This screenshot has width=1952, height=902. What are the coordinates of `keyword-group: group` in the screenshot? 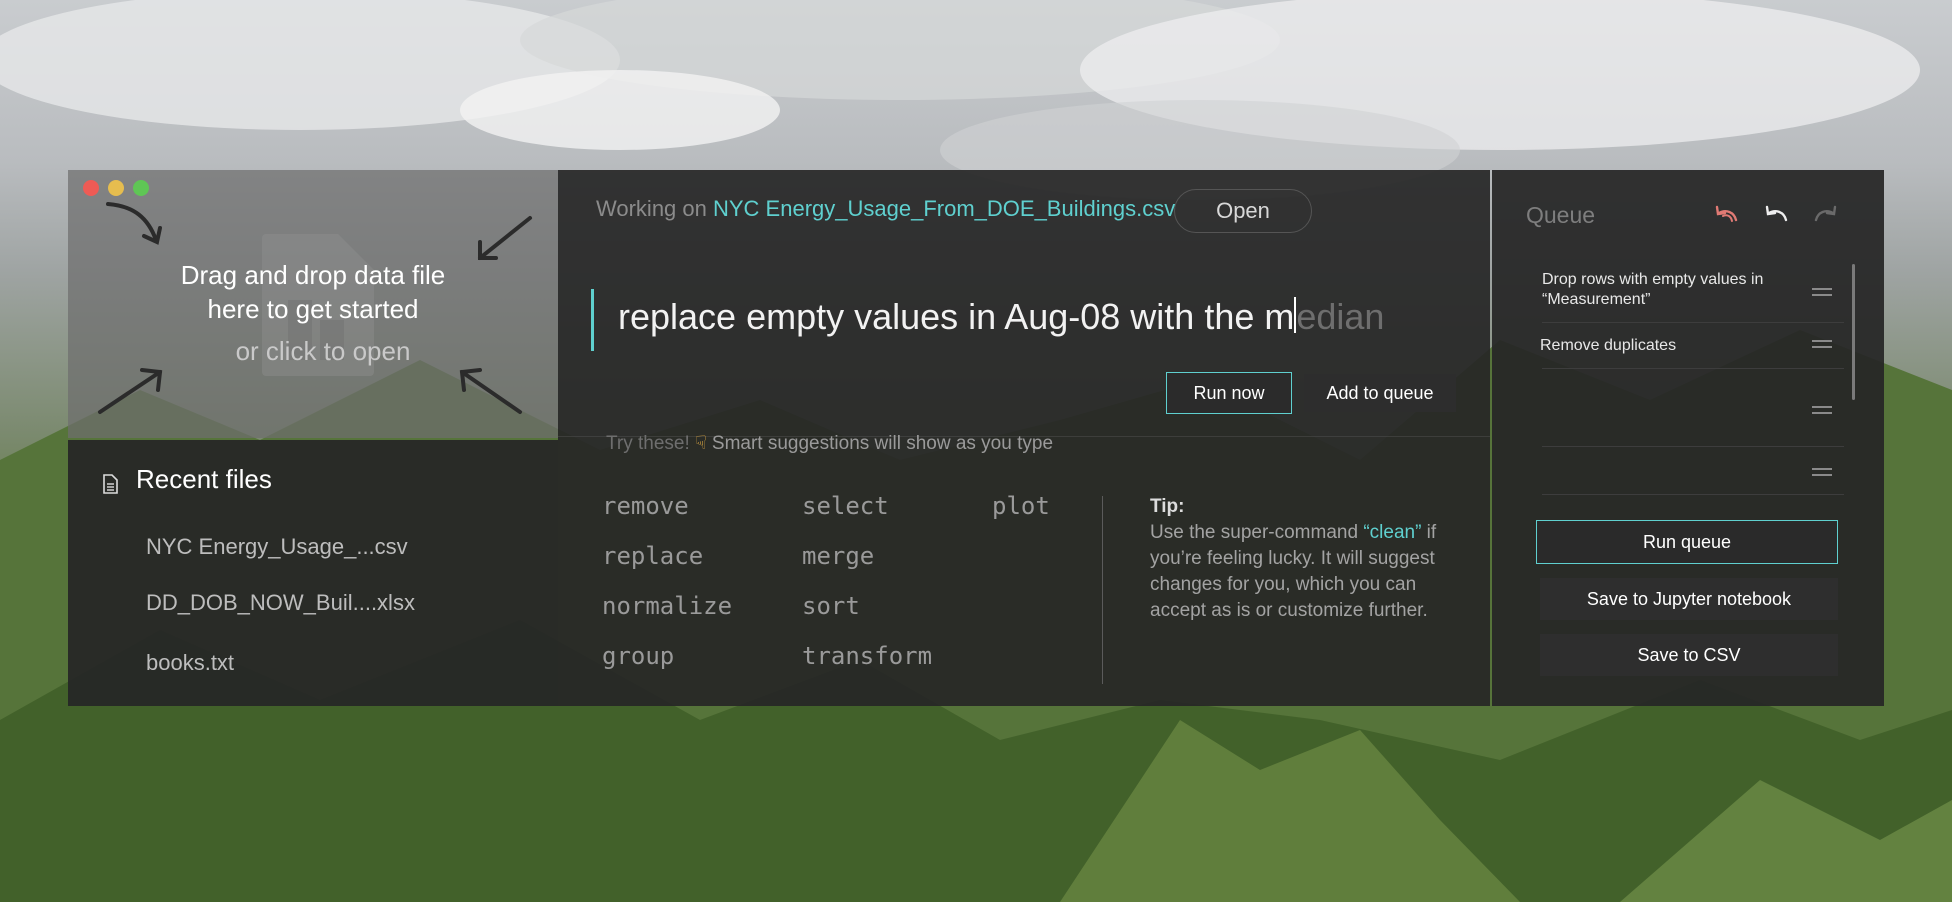 It's located at (638, 656).